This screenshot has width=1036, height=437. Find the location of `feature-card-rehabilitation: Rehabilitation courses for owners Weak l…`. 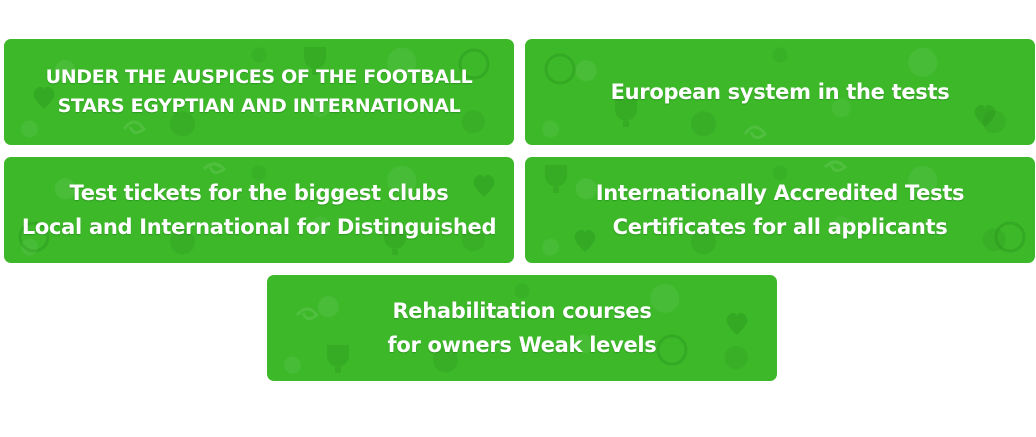

feature-card-rehabilitation: Rehabilitation courses for owners Weak l… is located at coordinates (522, 328).